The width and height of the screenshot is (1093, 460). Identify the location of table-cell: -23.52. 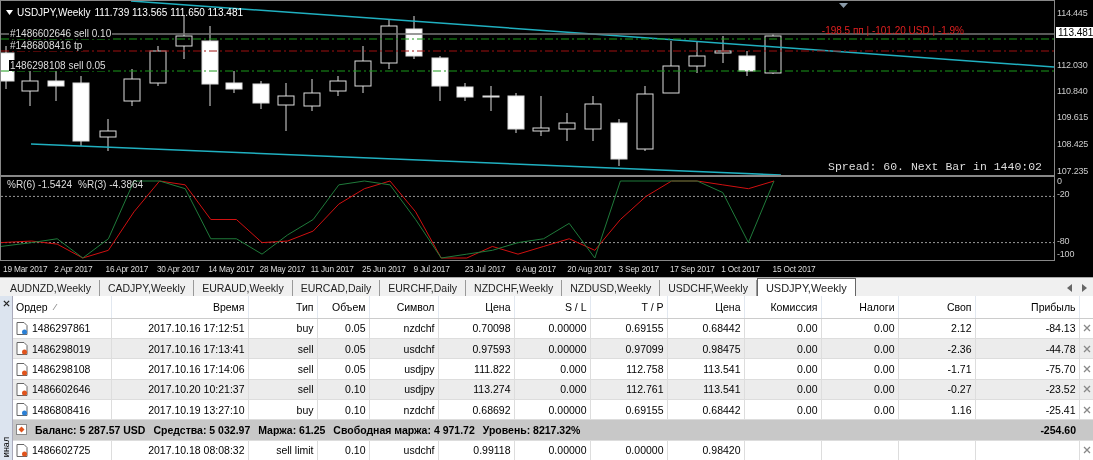
(1060, 389).